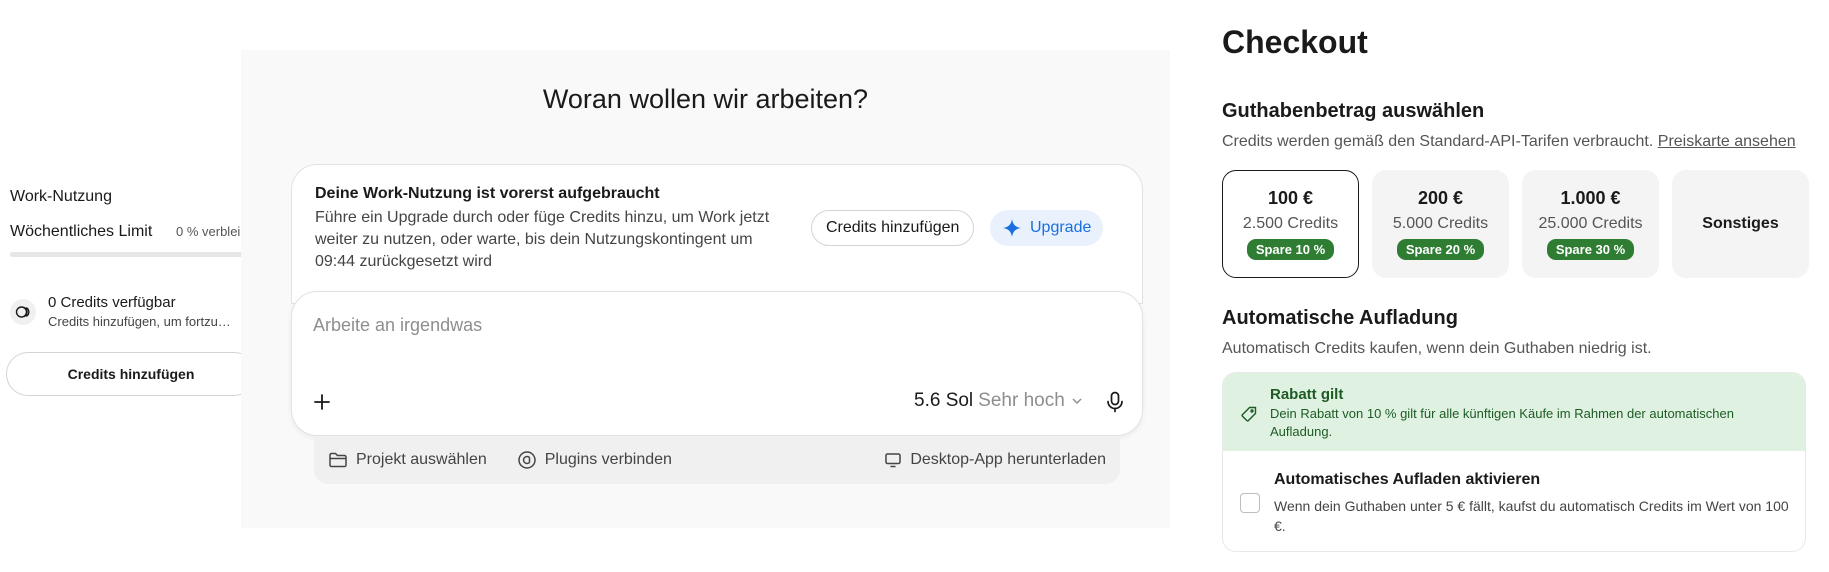 This screenshot has width=1829, height=572. I want to click on price-list-link: Preiskarte ansehen, so click(1727, 141).